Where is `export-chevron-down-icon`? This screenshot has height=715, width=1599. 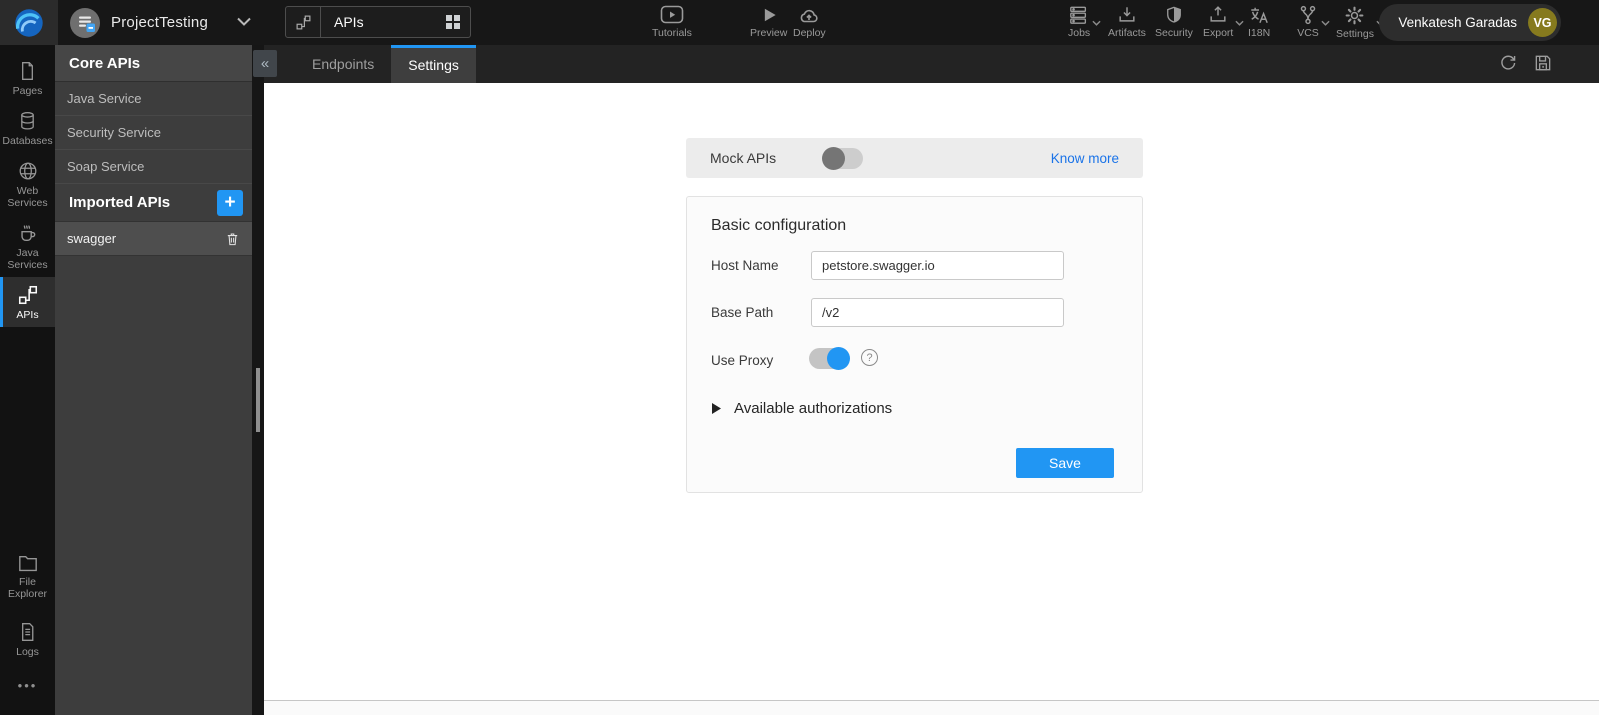 export-chevron-down-icon is located at coordinates (1239, 23).